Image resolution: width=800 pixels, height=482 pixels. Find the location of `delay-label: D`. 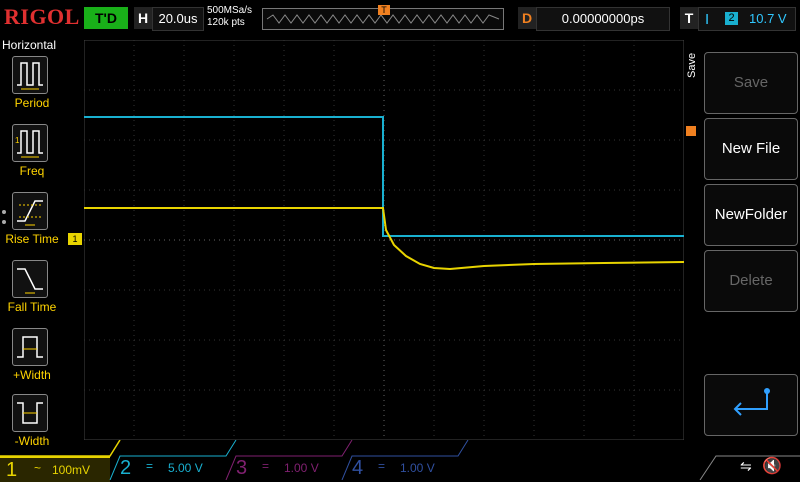

delay-label: D is located at coordinates (527, 18).